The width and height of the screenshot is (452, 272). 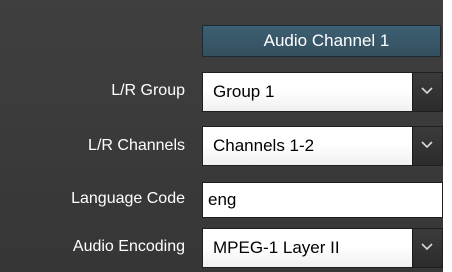 I want to click on audio-encoding-select: MPEG-1 Layer II, so click(x=322, y=248).